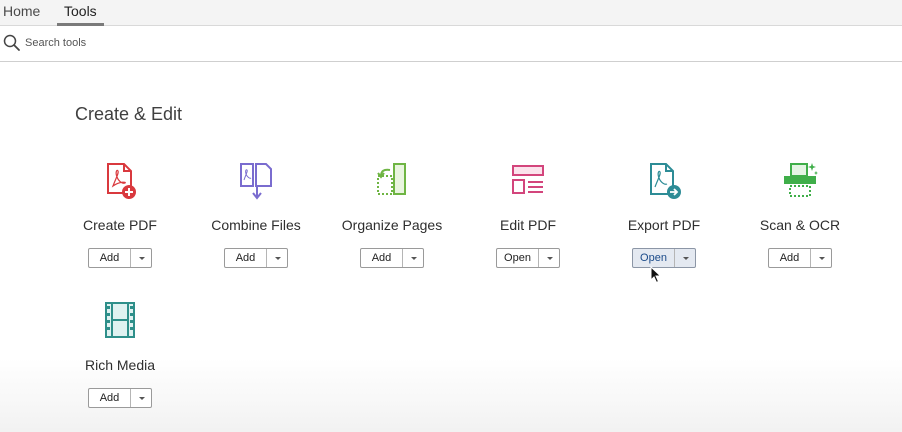  What do you see at coordinates (801, 180) in the screenshot?
I see `scan-ocr-icon` at bounding box center [801, 180].